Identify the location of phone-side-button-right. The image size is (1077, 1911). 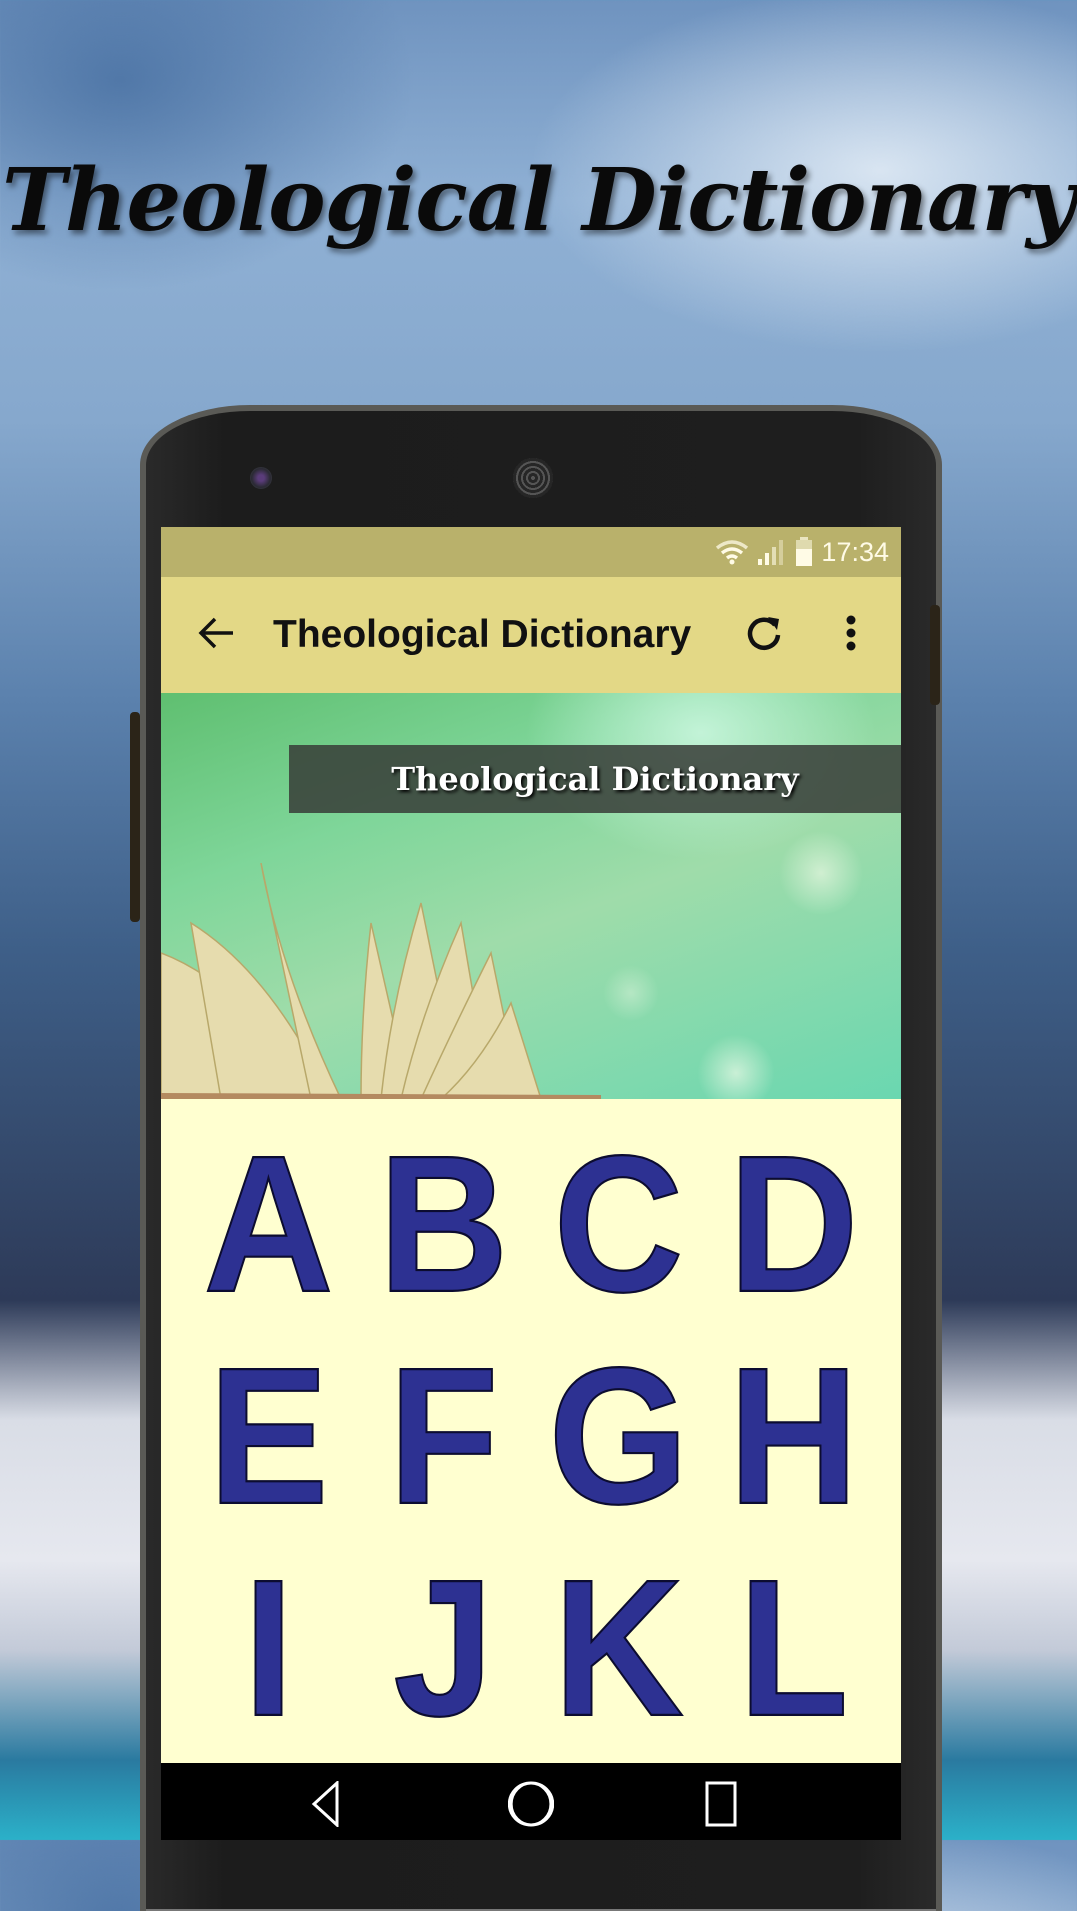
(935, 655).